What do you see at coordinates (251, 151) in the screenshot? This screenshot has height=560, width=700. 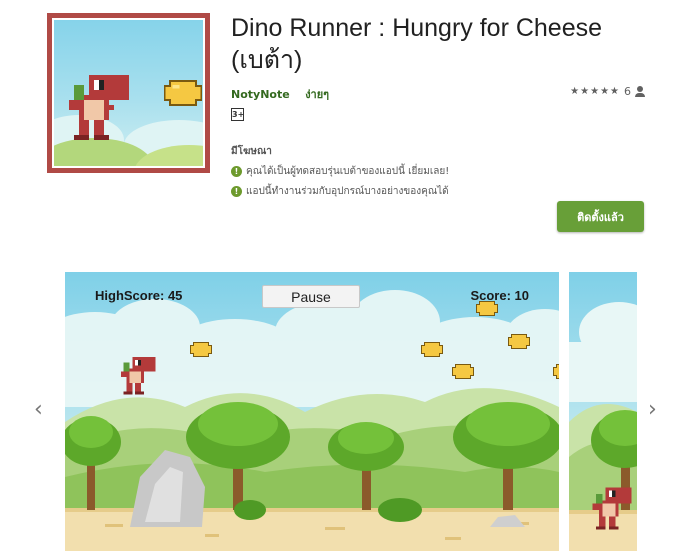 I see `contains-ads-label: มีโฆษณา` at bounding box center [251, 151].